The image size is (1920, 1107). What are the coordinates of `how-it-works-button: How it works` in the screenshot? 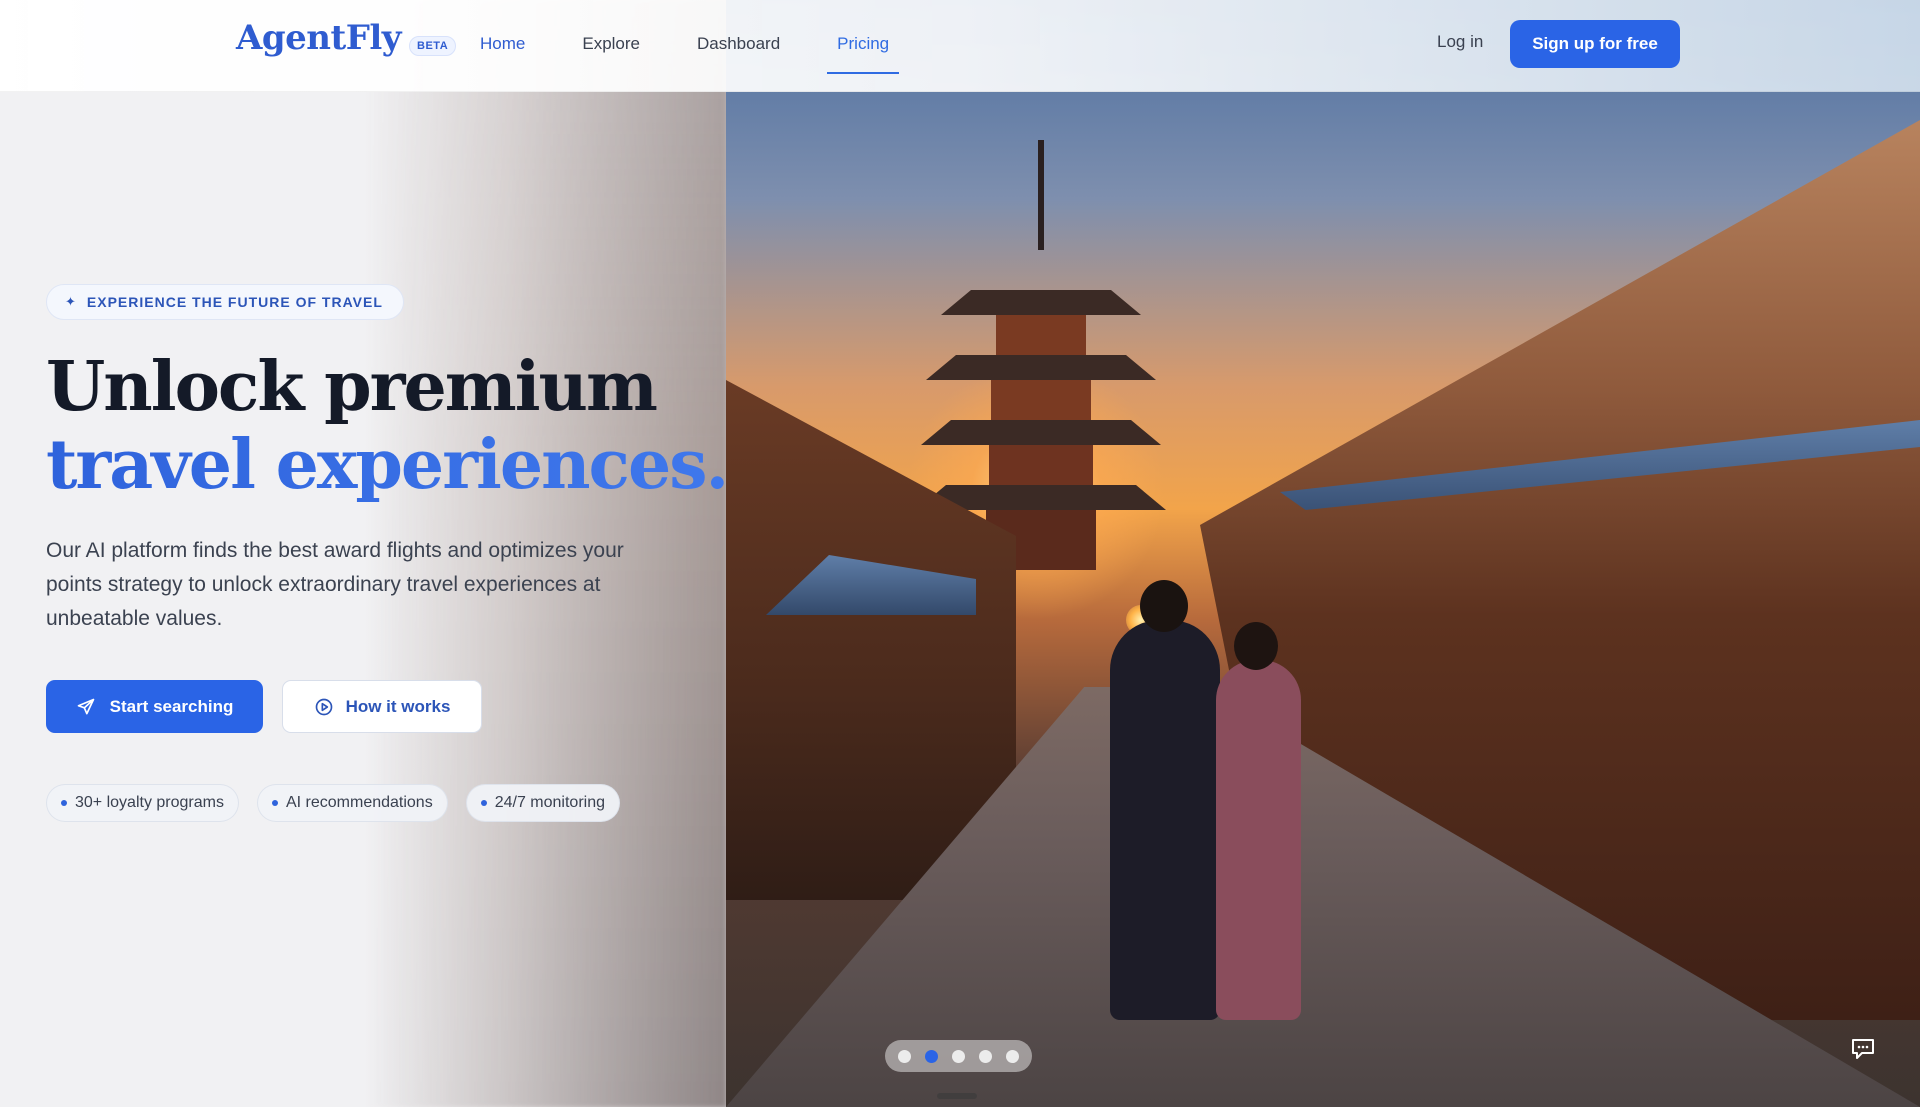 It's located at (382, 706).